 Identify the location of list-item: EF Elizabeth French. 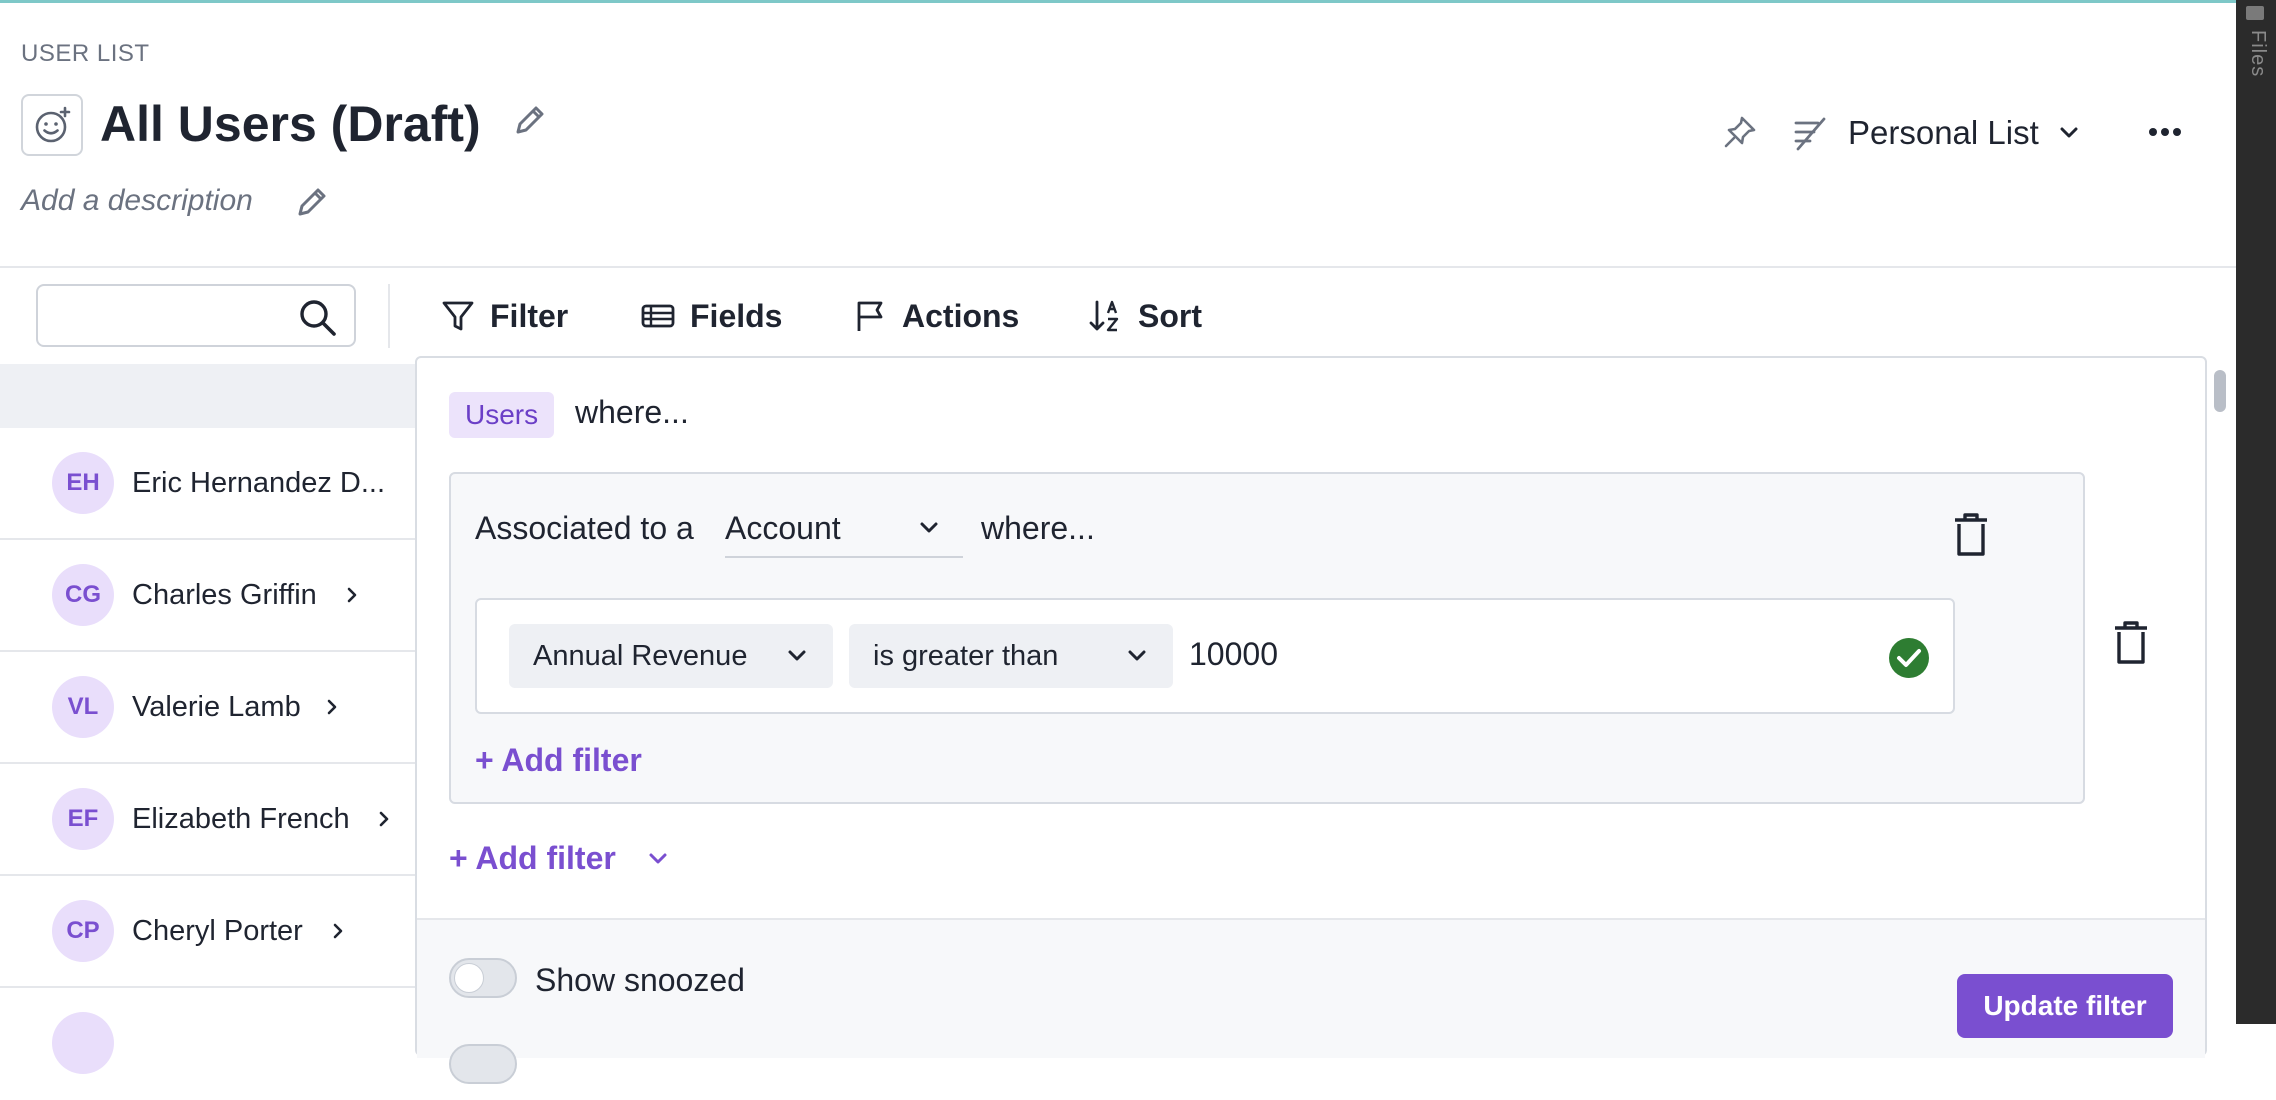
(208, 820).